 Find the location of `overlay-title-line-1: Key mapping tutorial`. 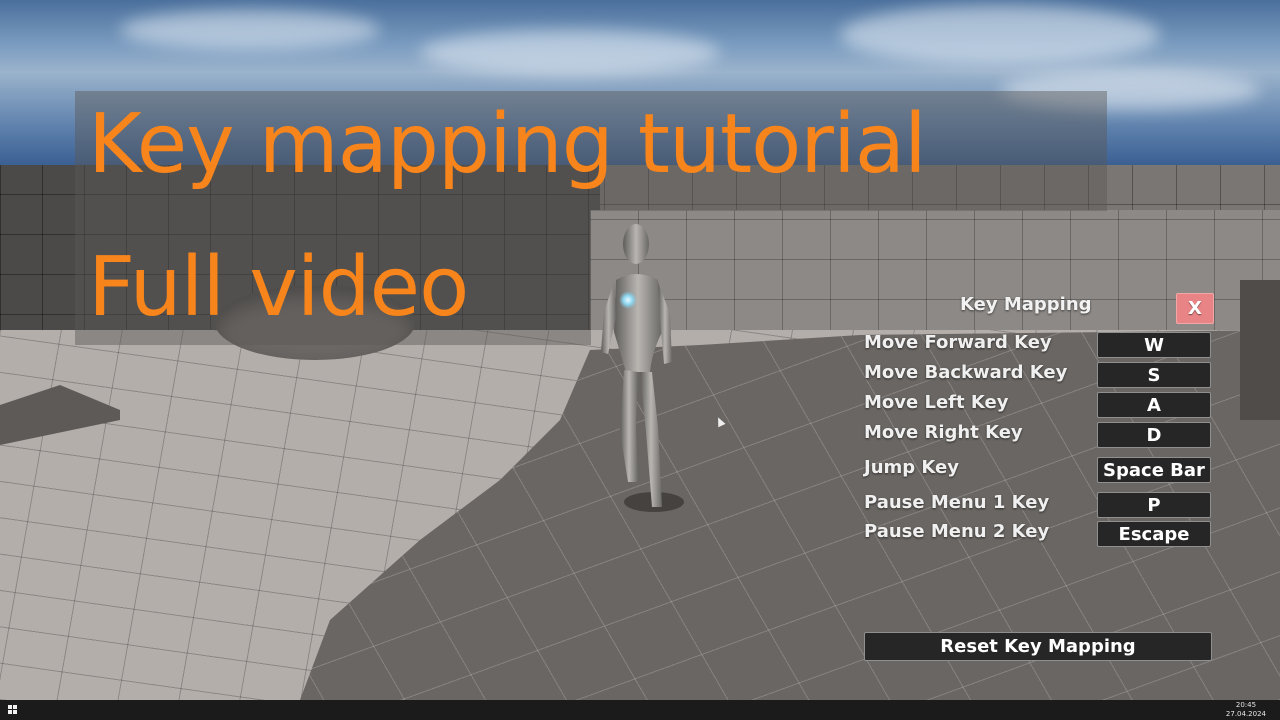

overlay-title-line-1: Key mapping tutorial is located at coordinates (507, 144).